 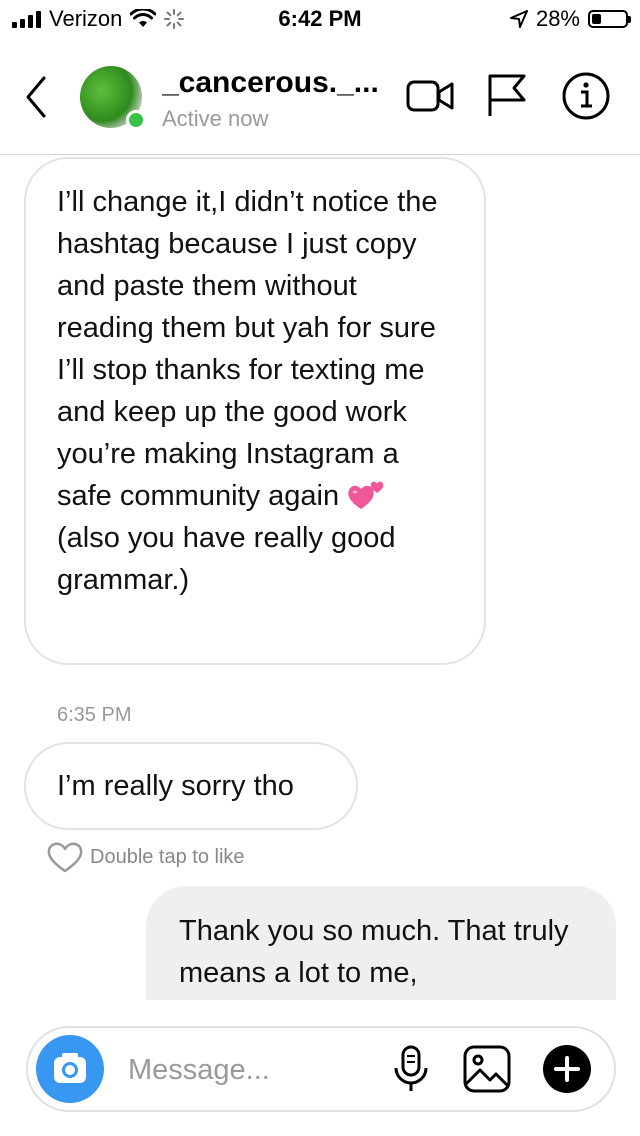 I want to click on message-bubble-incoming: I’m really sorry tho, so click(x=191, y=786).